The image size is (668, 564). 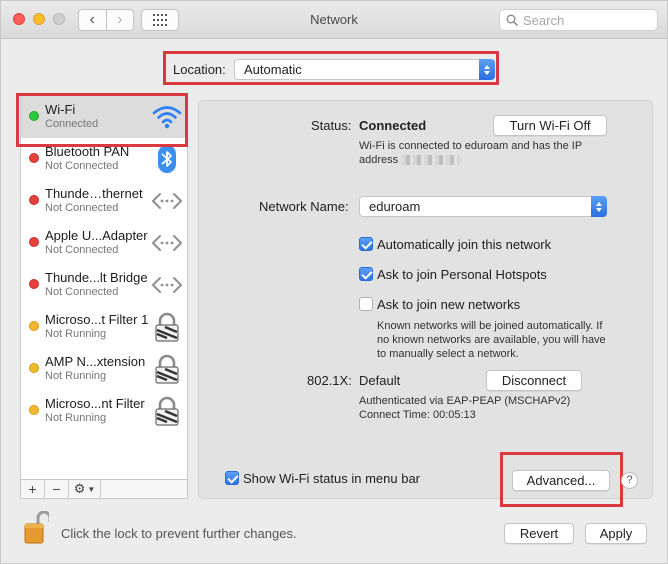 I want to click on show-wifi-status-label: Show Wi-Fi status in menu bar, so click(x=332, y=478).